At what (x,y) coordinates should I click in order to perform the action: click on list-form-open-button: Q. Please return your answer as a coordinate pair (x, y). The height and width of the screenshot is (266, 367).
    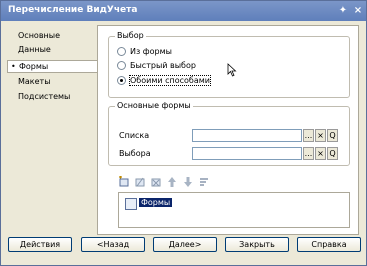
    Looking at the image, I should click on (332, 135).